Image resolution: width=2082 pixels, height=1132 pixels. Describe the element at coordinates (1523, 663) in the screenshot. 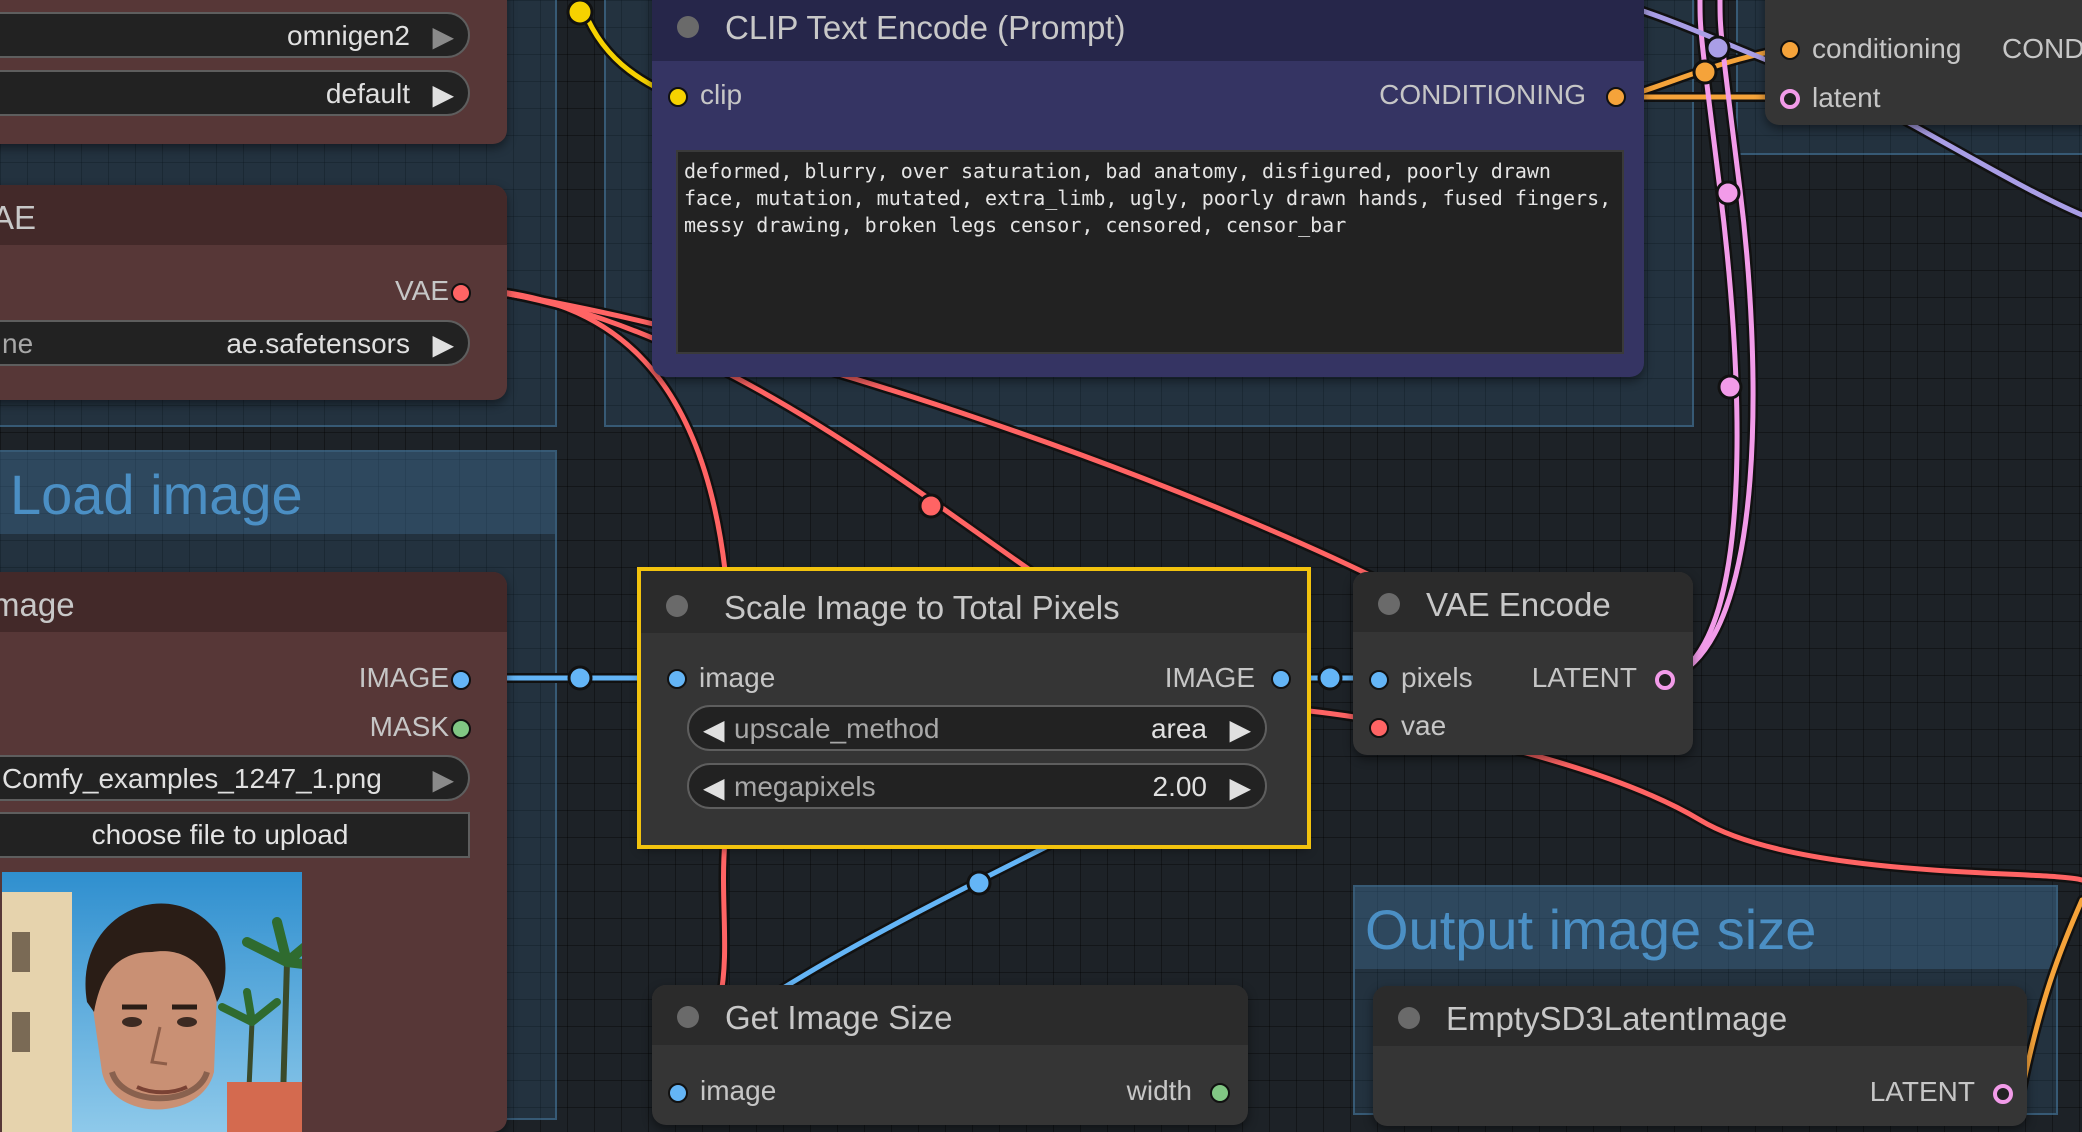

I see `vae-encode-node: VAE Encode pixels LATENT vae` at that location.